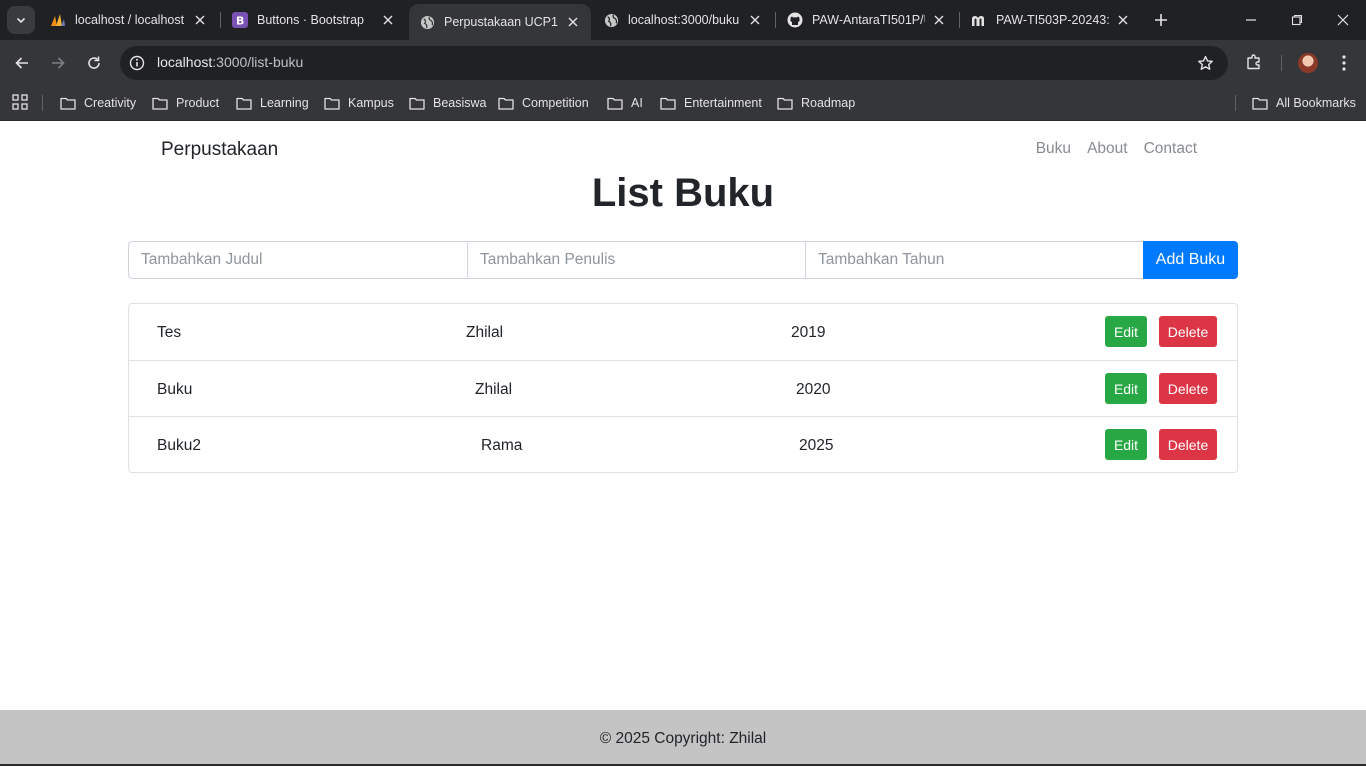  Describe the element at coordinates (1107, 149) in the screenshot. I see `nav-link-about: About` at that location.